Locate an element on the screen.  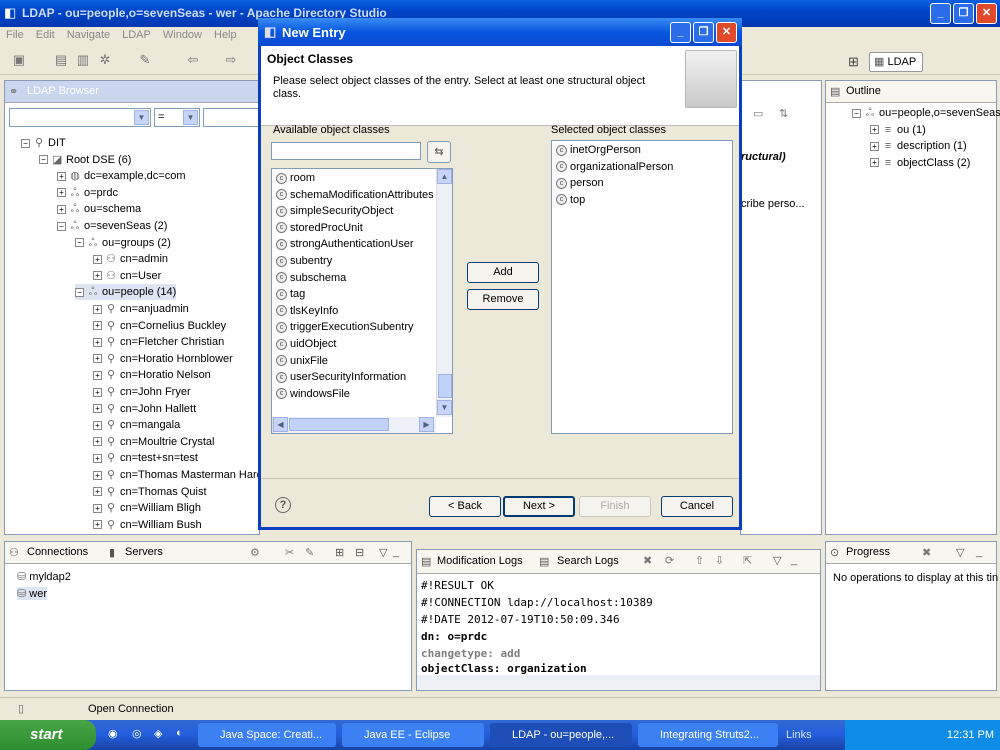
dit-node: + ◍ dc=example,dc=com is located at coordinates (121, 176).